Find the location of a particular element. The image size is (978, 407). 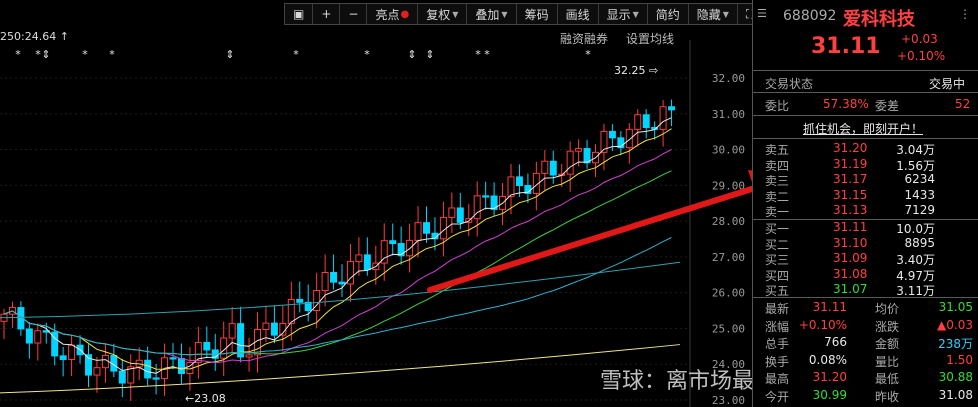

toolbar-button-10: 隐藏 ▼ is located at coordinates (713, 14).